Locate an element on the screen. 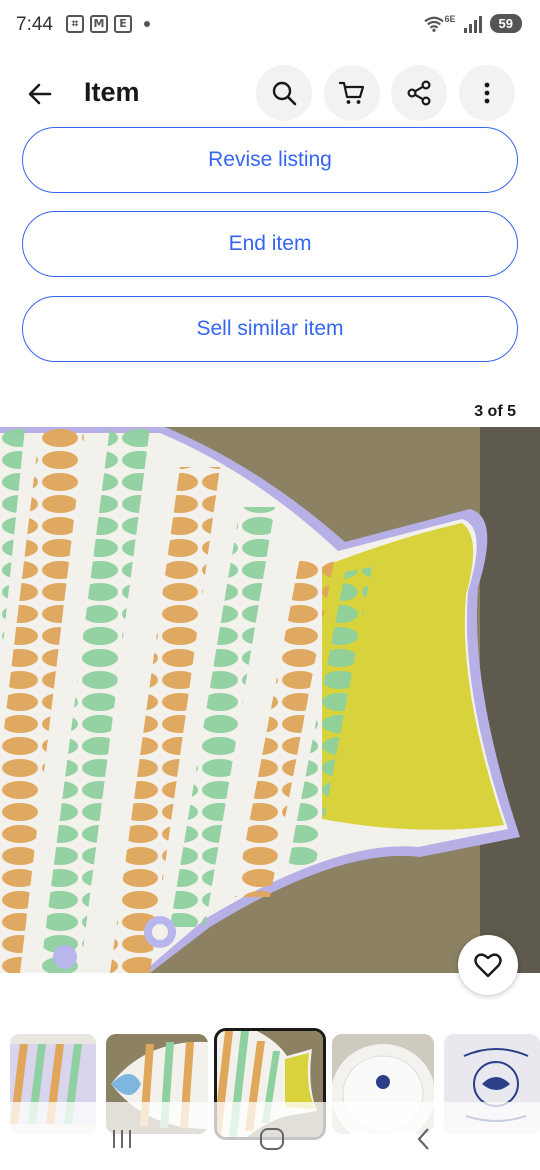 The width and height of the screenshot is (540, 1170). network-label: 6E is located at coordinates (450, 18).